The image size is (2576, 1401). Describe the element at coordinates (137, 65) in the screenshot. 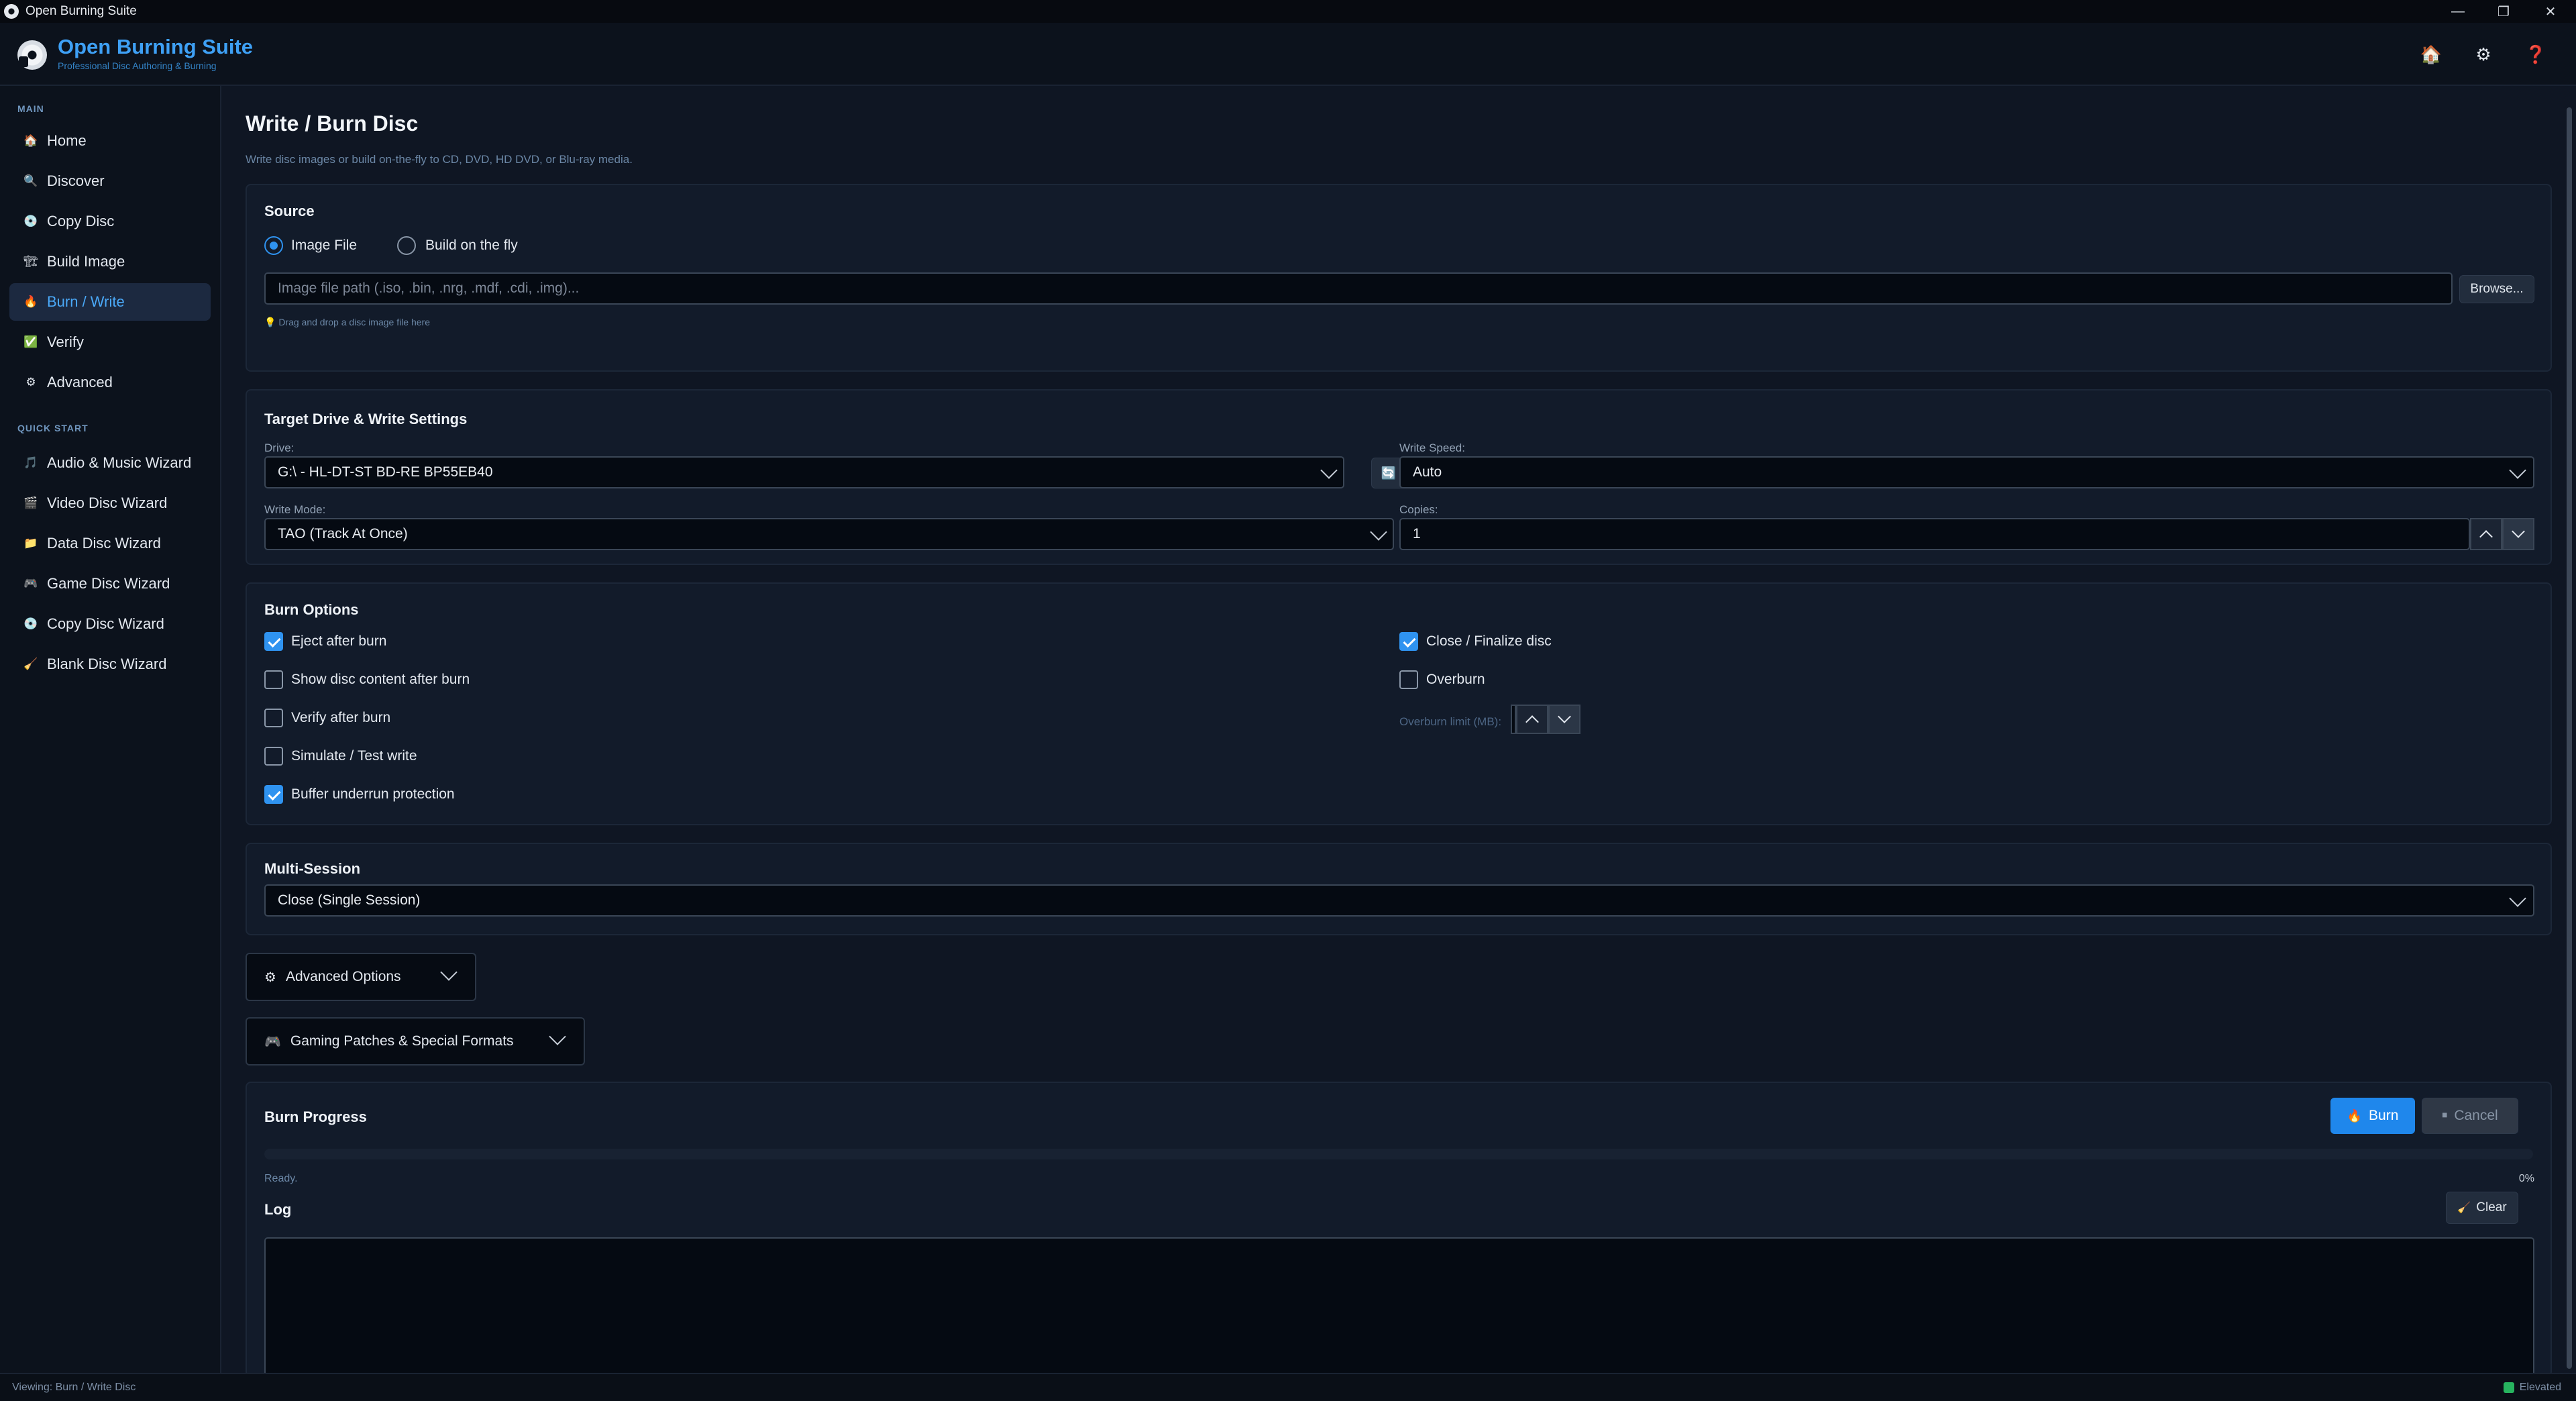

I see `app-subtitle: Professional Disc Authoring & Burning` at that location.